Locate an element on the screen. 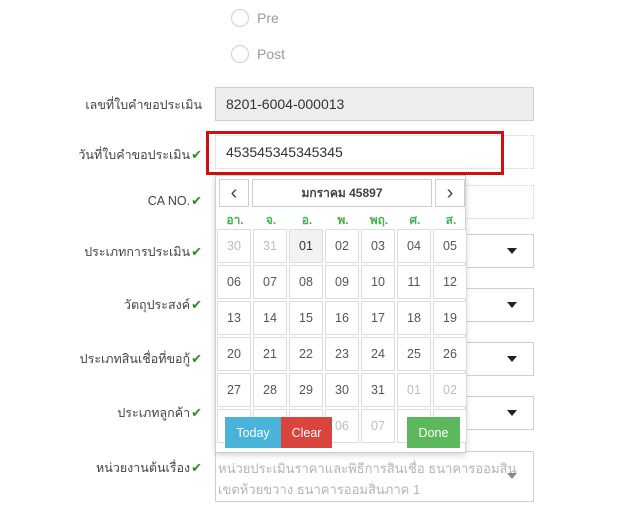 The height and width of the screenshot is (509, 630). weekday-label: ศ. is located at coordinates (415, 220).